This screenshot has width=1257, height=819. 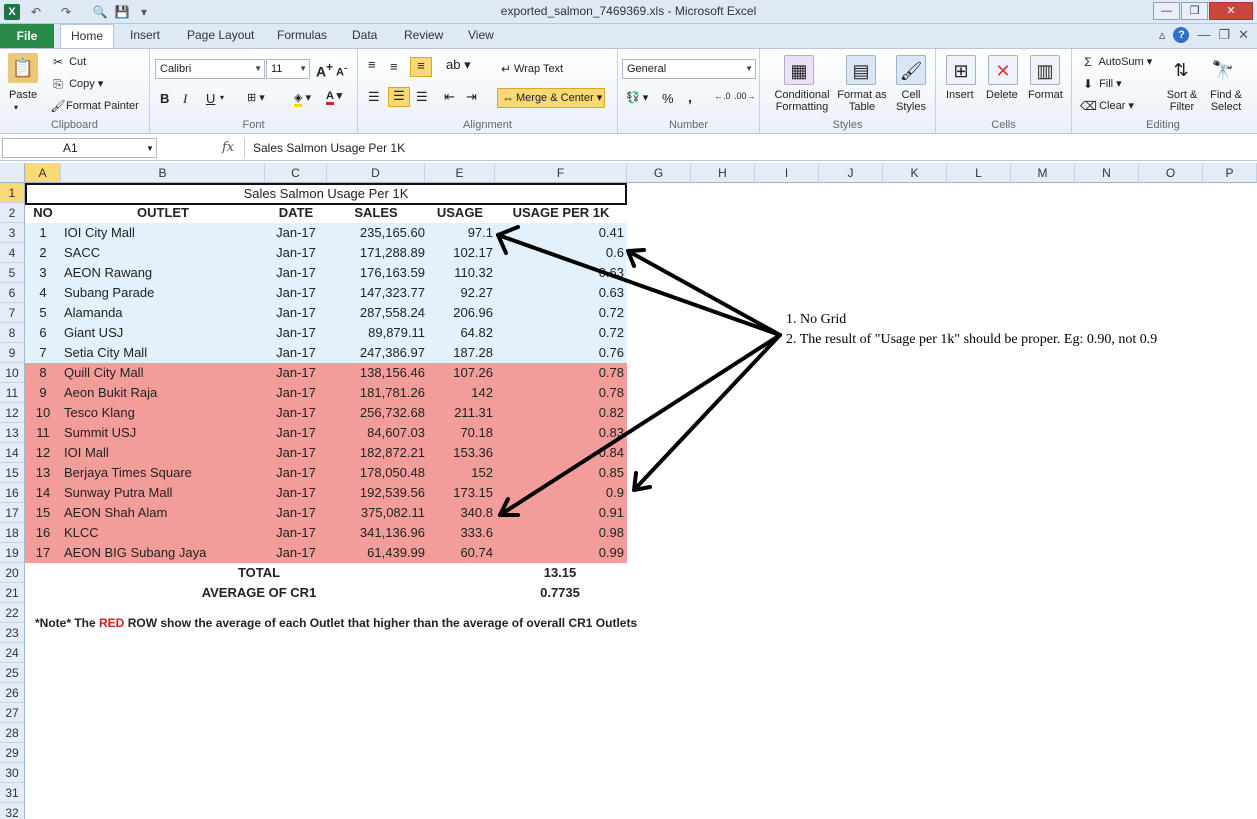 I want to click on window-close-icon: ✕, so click(x=1243, y=35).